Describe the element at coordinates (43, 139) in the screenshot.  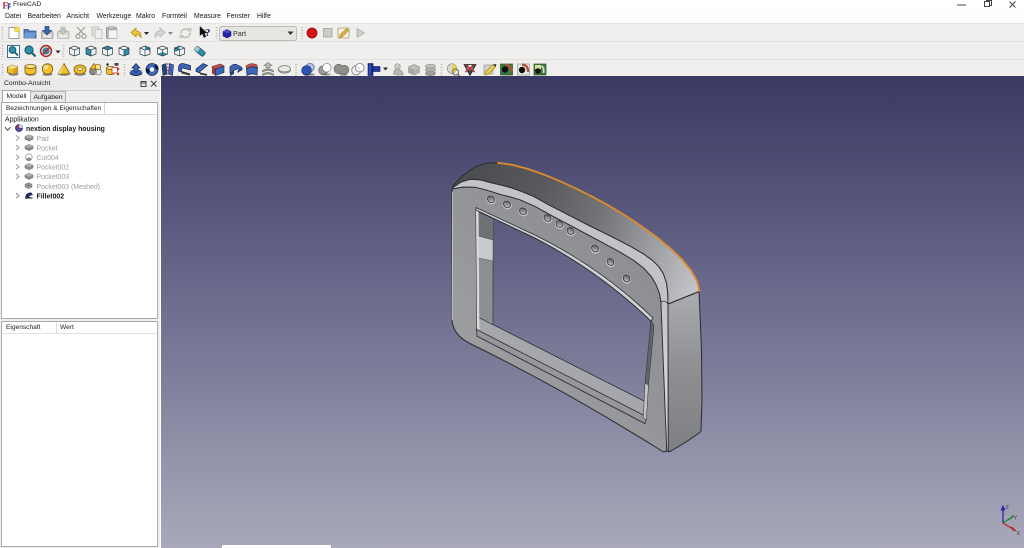
I see `svg-text: Pad` at that location.